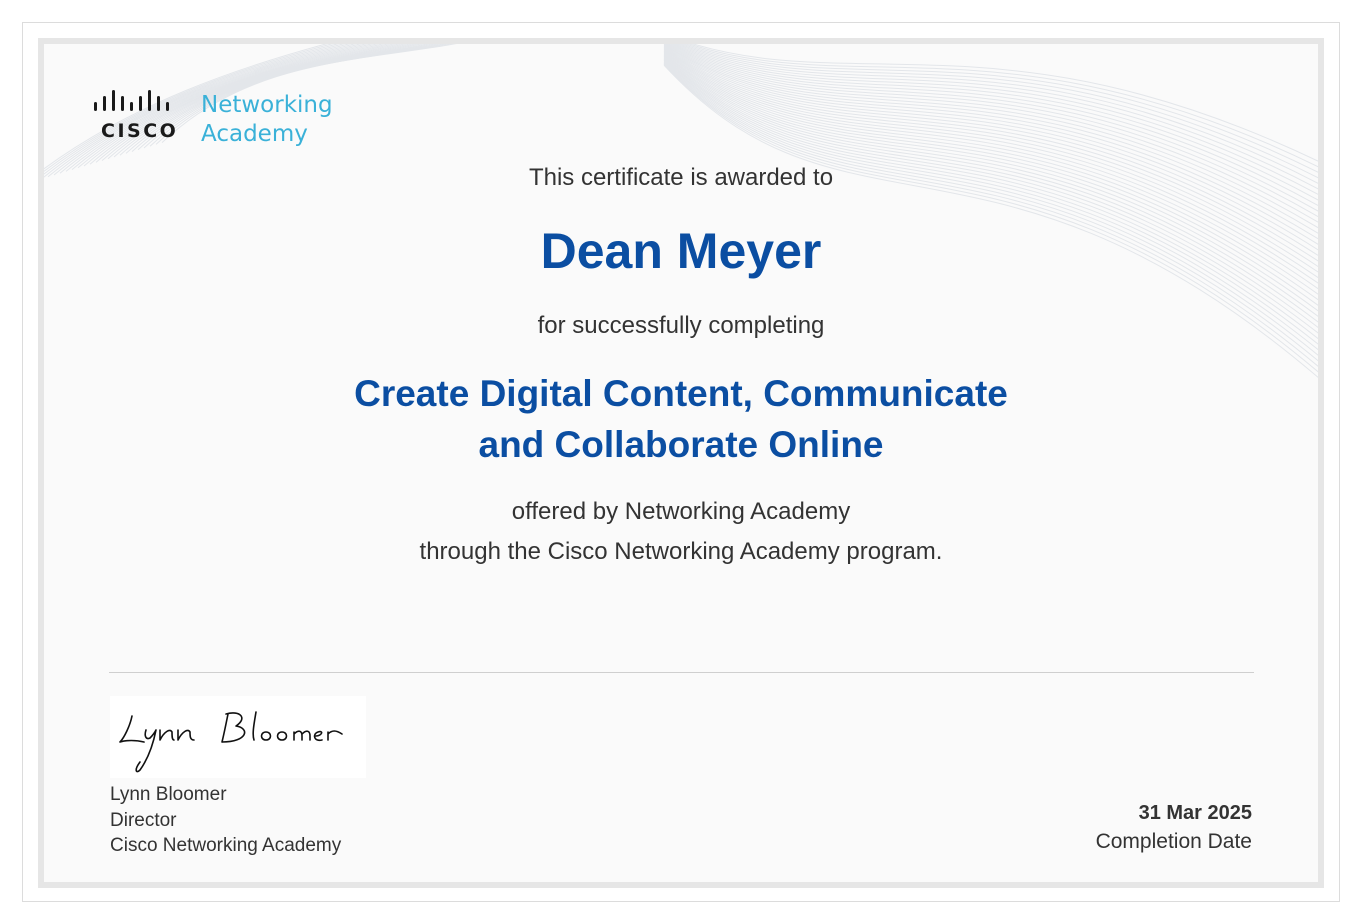  I want to click on signature-image, so click(238, 737).